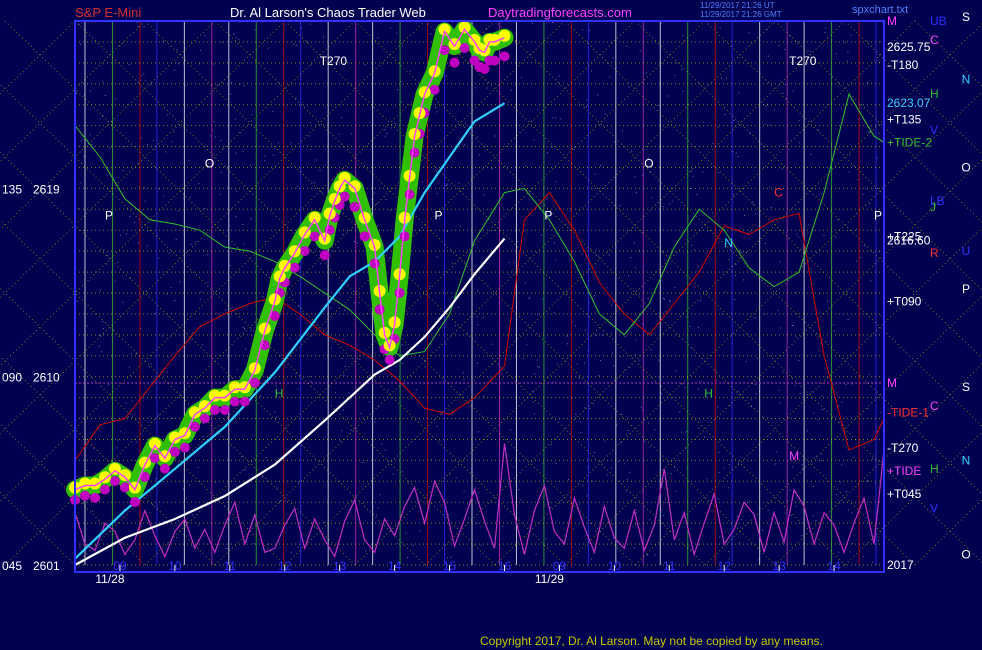 The height and width of the screenshot is (650, 982). What do you see at coordinates (938, 21) in the screenshot?
I see `planet-label: UB` at bounding box center [938, 21].